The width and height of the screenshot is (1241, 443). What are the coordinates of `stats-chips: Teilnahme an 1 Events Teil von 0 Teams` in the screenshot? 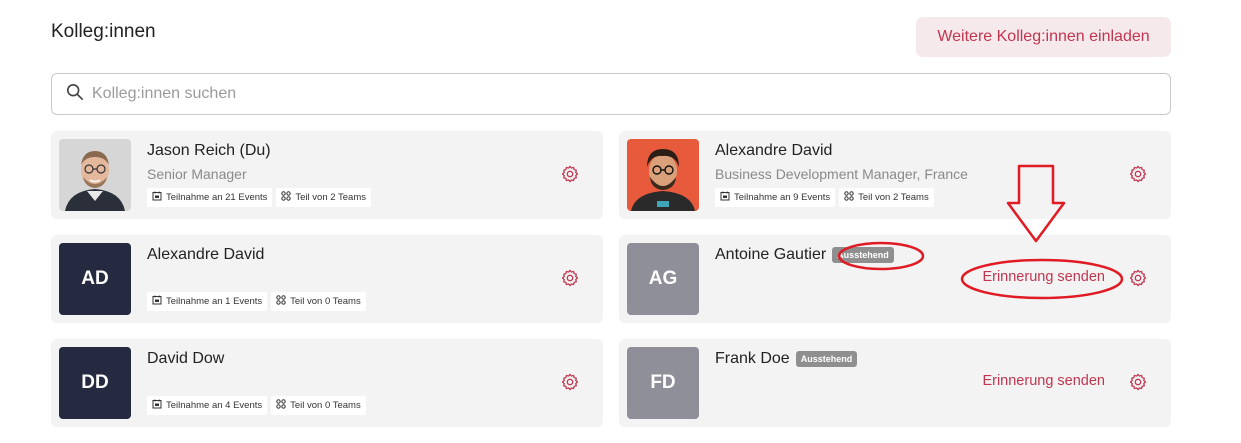 It's located at (256, 301).